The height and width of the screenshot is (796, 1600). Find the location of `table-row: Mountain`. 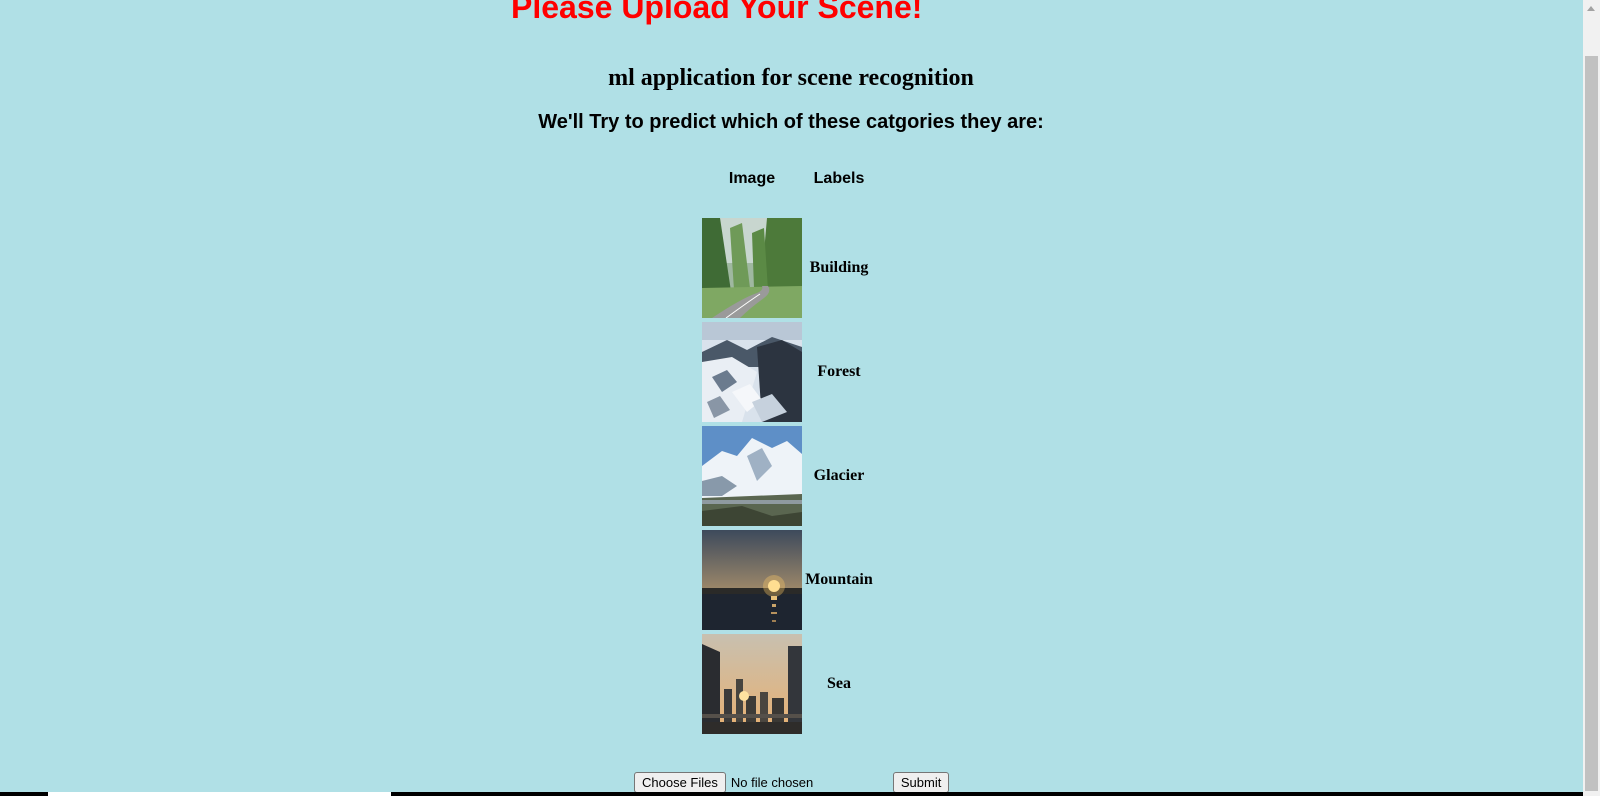

table-row: Mountain is located at coordinates (788, 580).